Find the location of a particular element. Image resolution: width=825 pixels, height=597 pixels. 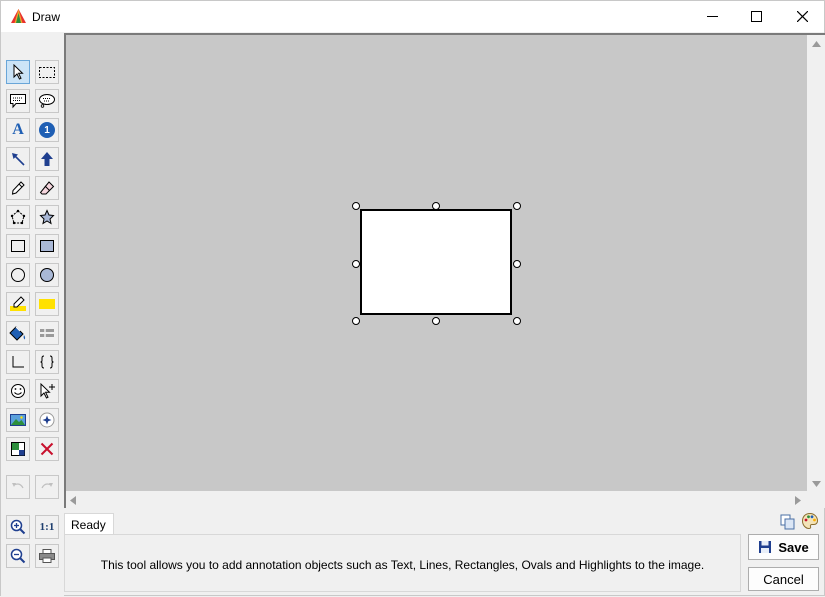

tool-filled-oval is located at coordinates (47, 275).